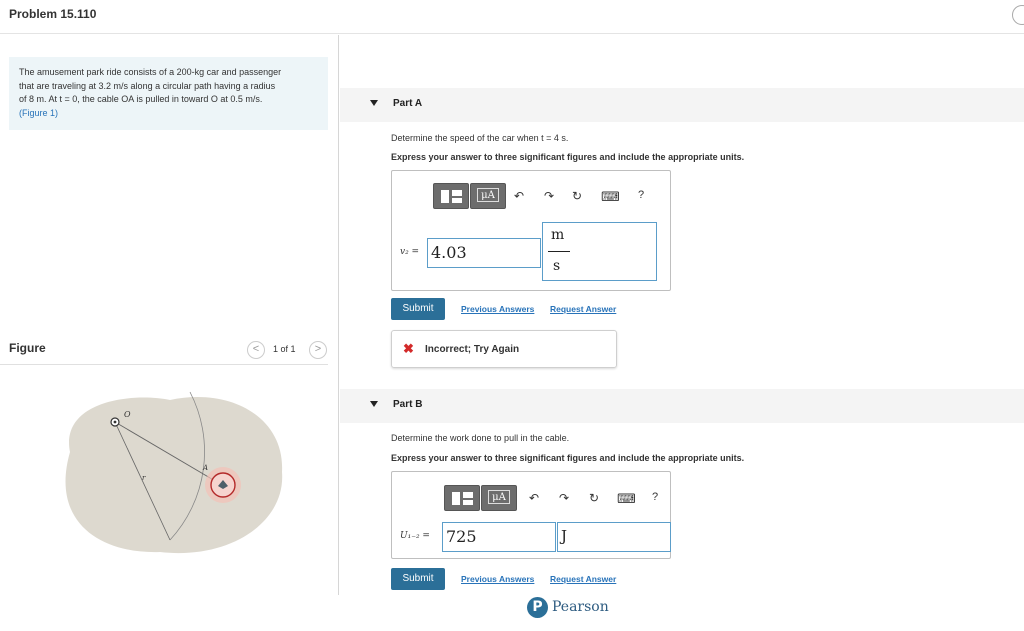 This screenshot has height=631, width=1024. I want to click on part-b-title: Part B, so click(408, 404).